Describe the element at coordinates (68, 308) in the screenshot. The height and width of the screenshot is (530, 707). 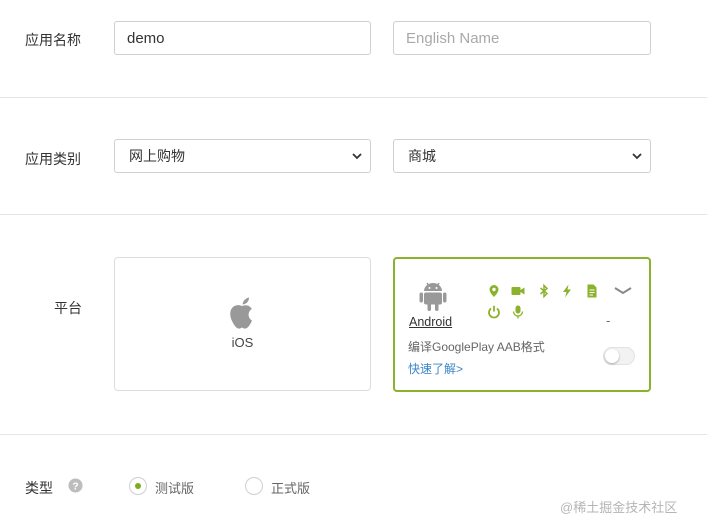
I see `platform-label: 平台` at that location.